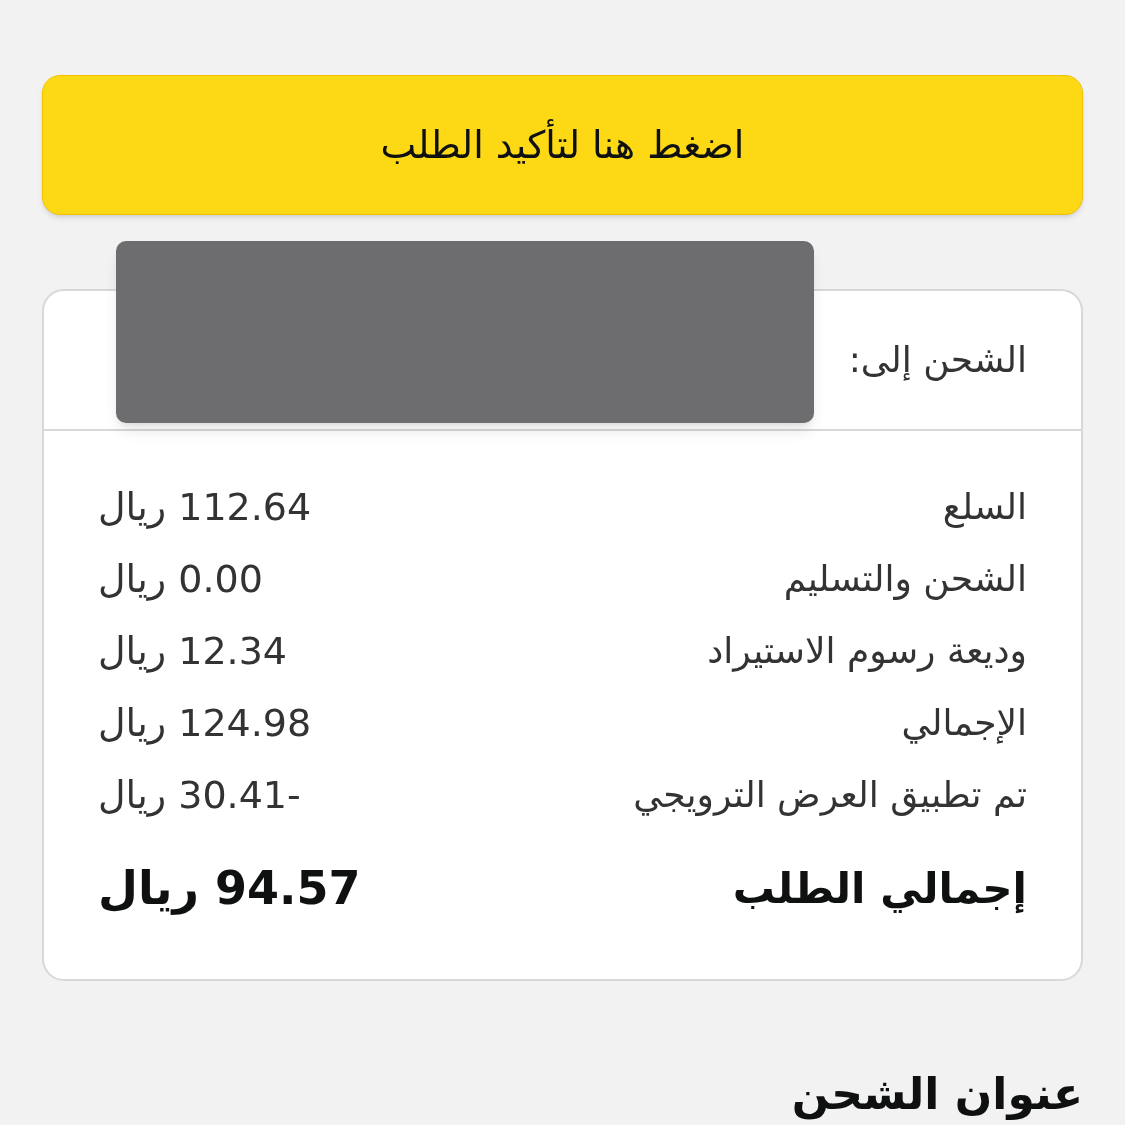 This screenshot has height=1125, width=1125. What do you see at coordinates (562, 1093) in the screenshot?
I see `shipping-address-heading: عنوان الشحن` at bounding box center [562, 1093].